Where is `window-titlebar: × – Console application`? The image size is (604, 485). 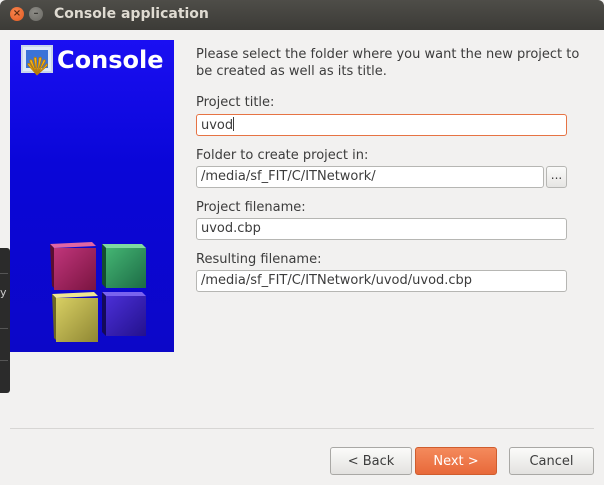 window-titlebar: × – Console application is located at coordinates (302, 15).